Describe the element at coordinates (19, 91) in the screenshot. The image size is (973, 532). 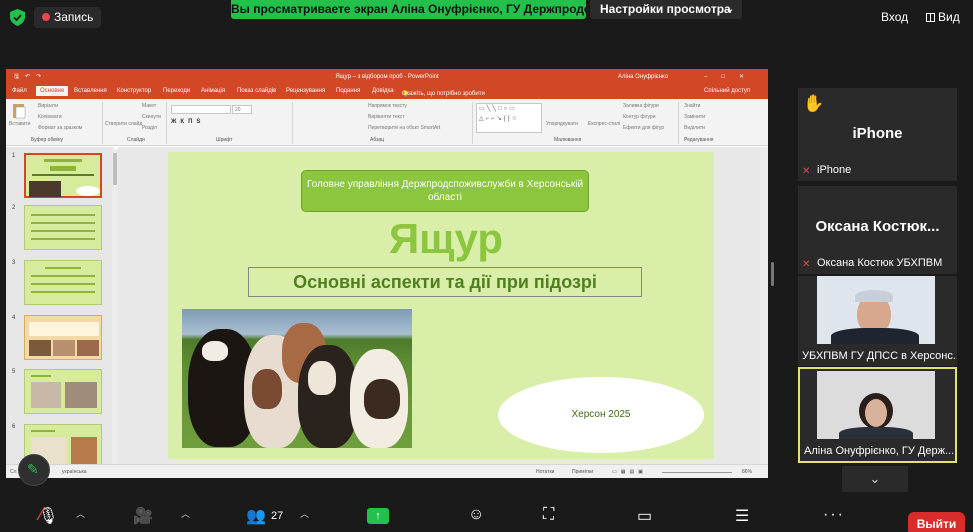
I see `tab-file: Файл` at that location.